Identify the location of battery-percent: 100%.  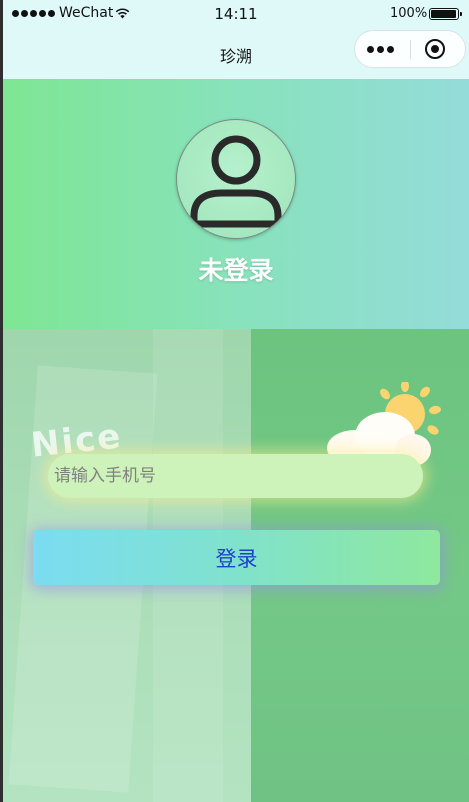
(409, 13).